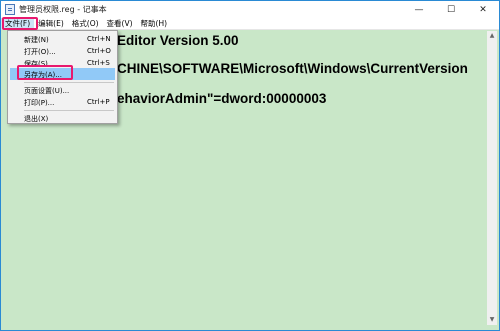  Describe the element at coordinates (10, 9) in the screenshot. I see `notepad-app-icon` at that location.